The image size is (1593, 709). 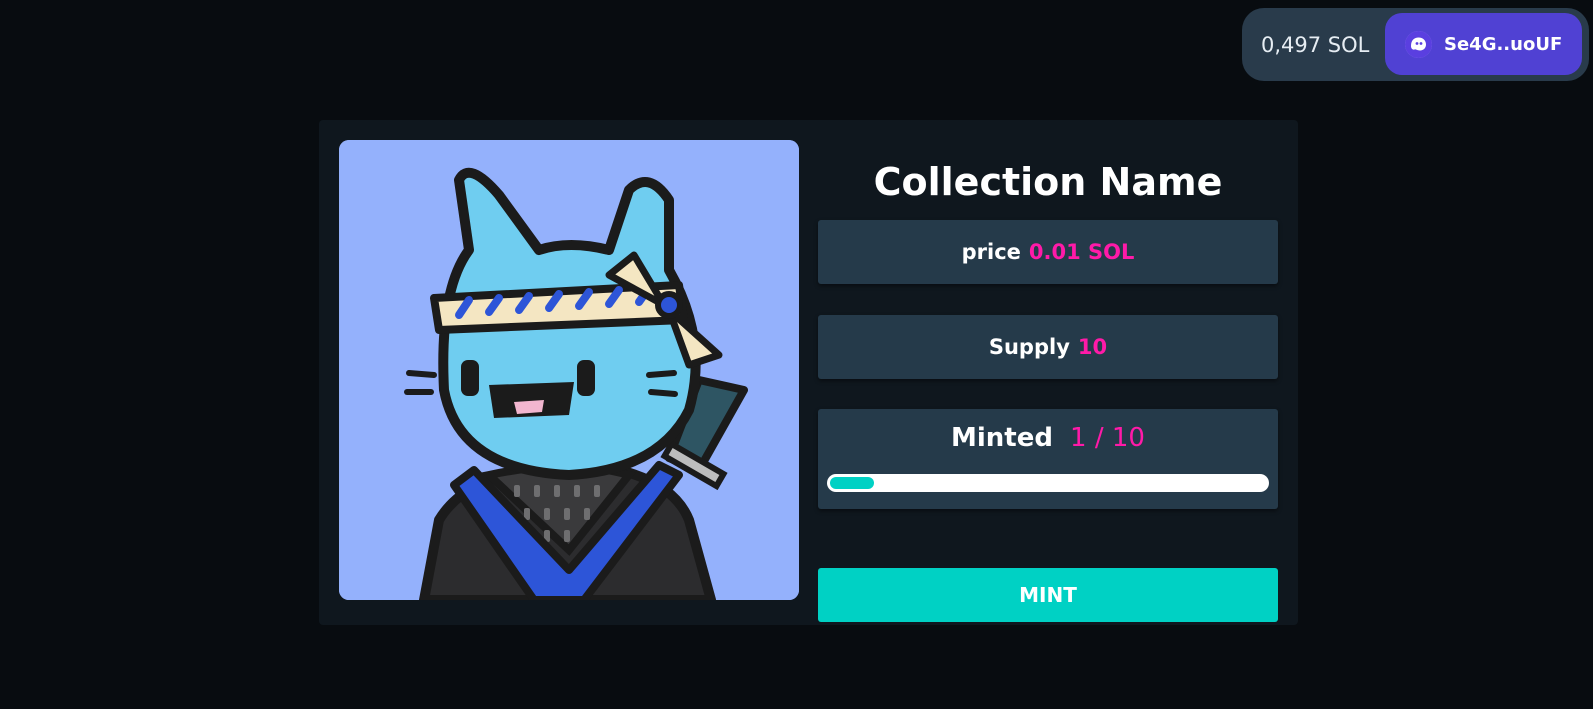 I want to click on wallet-address: Se4G..uoUF, so click(x=1503, y=44).